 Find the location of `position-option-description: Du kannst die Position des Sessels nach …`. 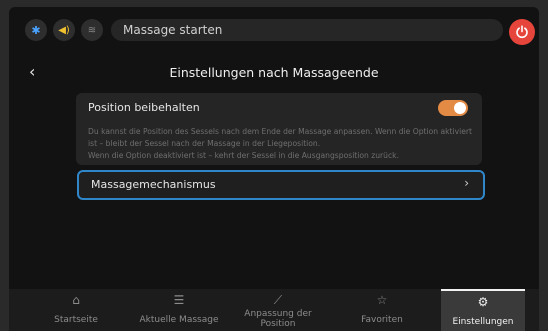

position-option-description: Du kannst die Position des Sessels nach … is located at coordinates (282, 144).